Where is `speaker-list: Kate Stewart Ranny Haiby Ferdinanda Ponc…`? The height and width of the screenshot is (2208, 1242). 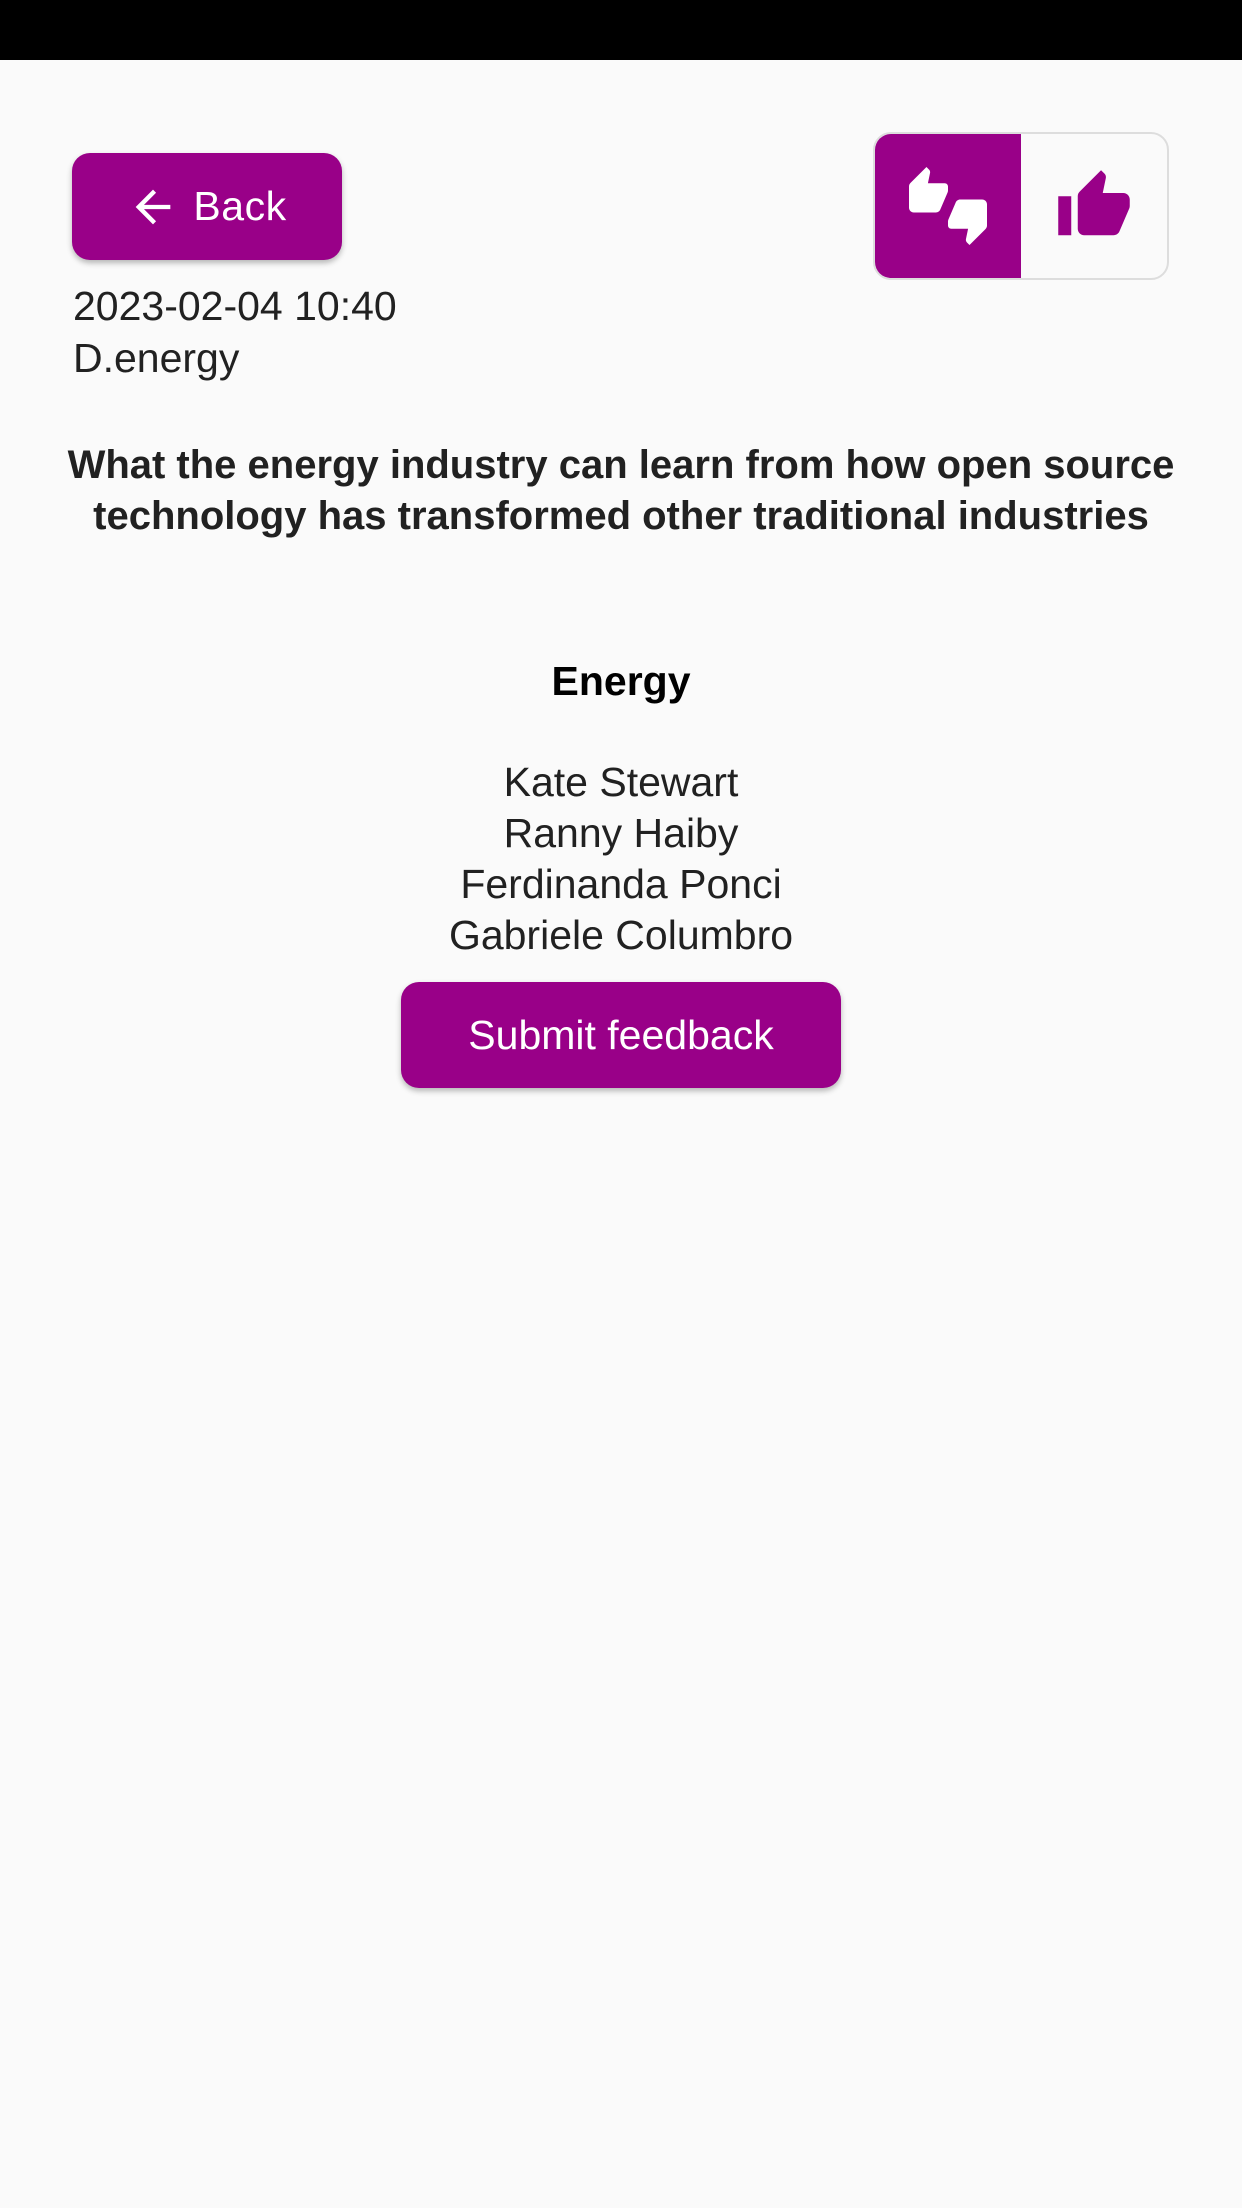 speaker-list: Kate Stewart Ranny Haiby Ferdinanda Ponc… is located at coordinates (621, 859).